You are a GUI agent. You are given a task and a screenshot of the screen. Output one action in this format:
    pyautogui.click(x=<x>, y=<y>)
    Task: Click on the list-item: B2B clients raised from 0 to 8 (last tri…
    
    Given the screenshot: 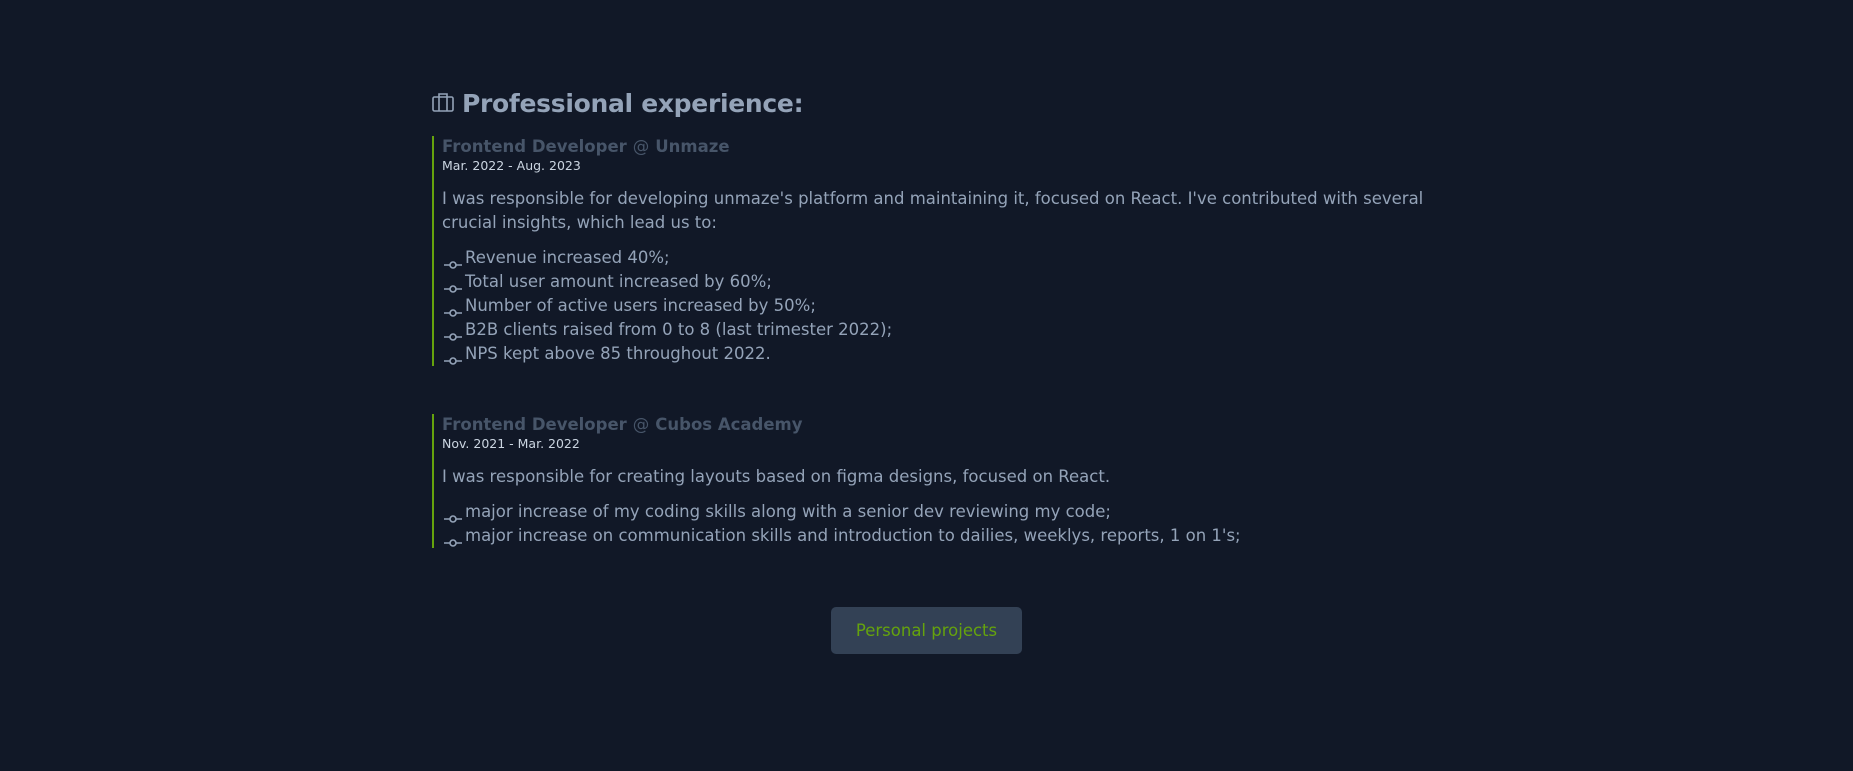 What is the action you would take?
    pyautogui.click(x=937, y=330)
    